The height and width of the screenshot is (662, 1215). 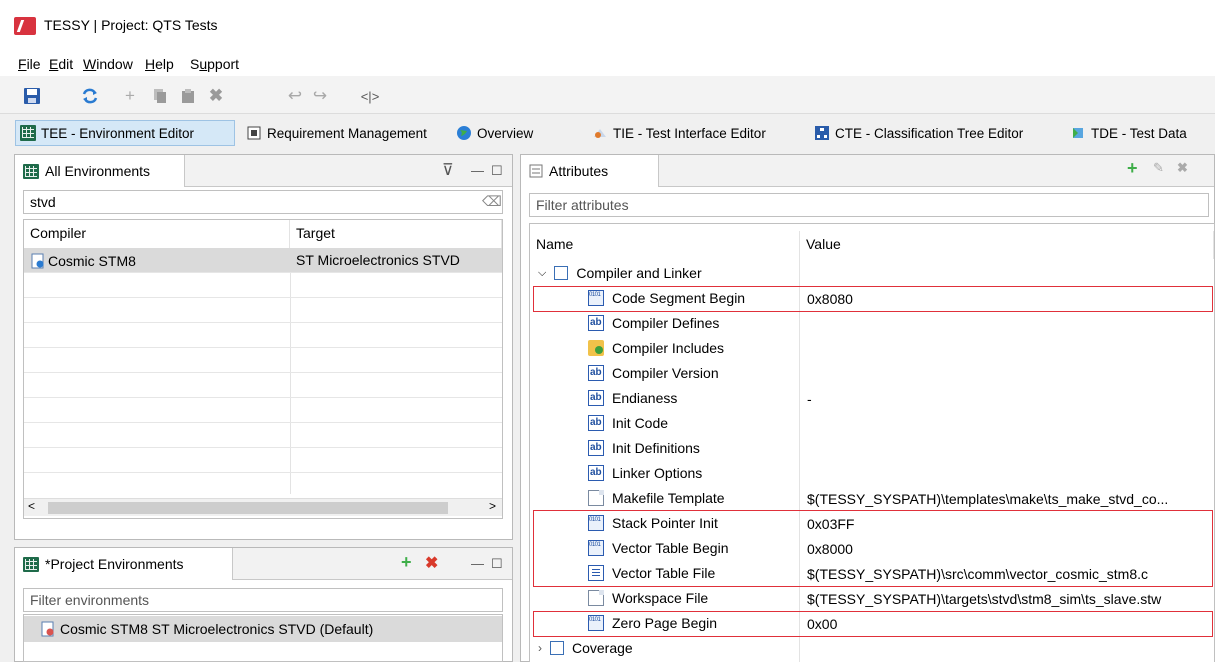 I want to click on perspective-overview: Overview, so click(x=494, y=133).